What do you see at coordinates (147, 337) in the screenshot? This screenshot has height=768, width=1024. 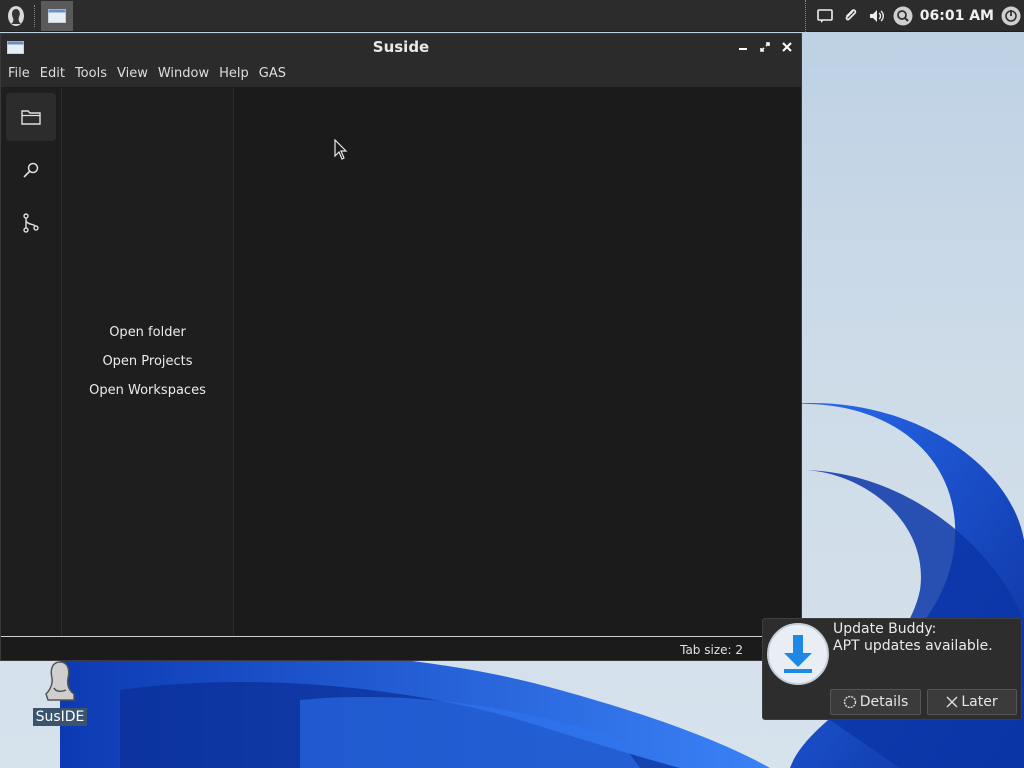 I see `open-folder-link: Open folder` at bounding box center [147, 337].